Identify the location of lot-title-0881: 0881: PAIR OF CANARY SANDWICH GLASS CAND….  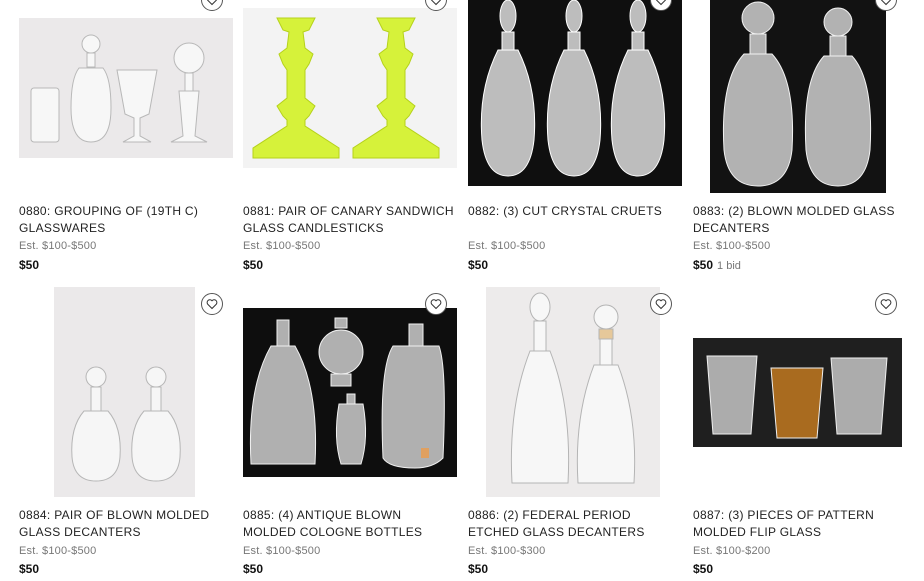
(350, 220).